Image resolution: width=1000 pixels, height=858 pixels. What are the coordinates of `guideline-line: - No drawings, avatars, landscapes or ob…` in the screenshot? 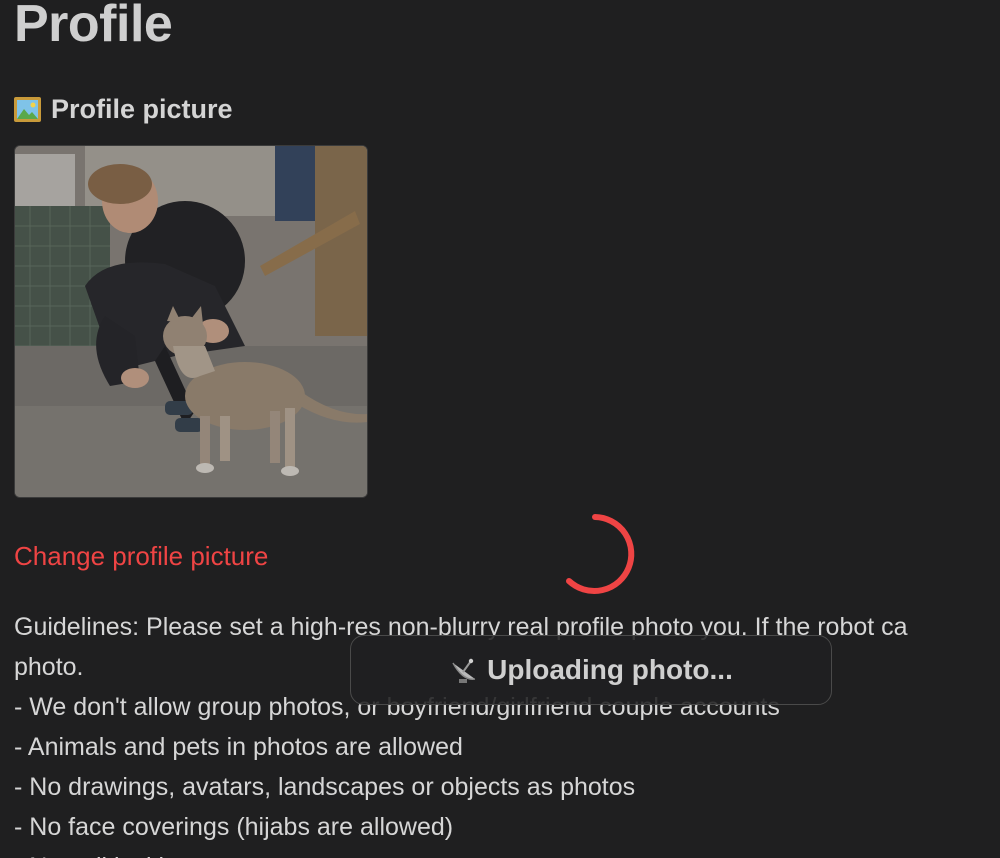 It's located at (325, 787).